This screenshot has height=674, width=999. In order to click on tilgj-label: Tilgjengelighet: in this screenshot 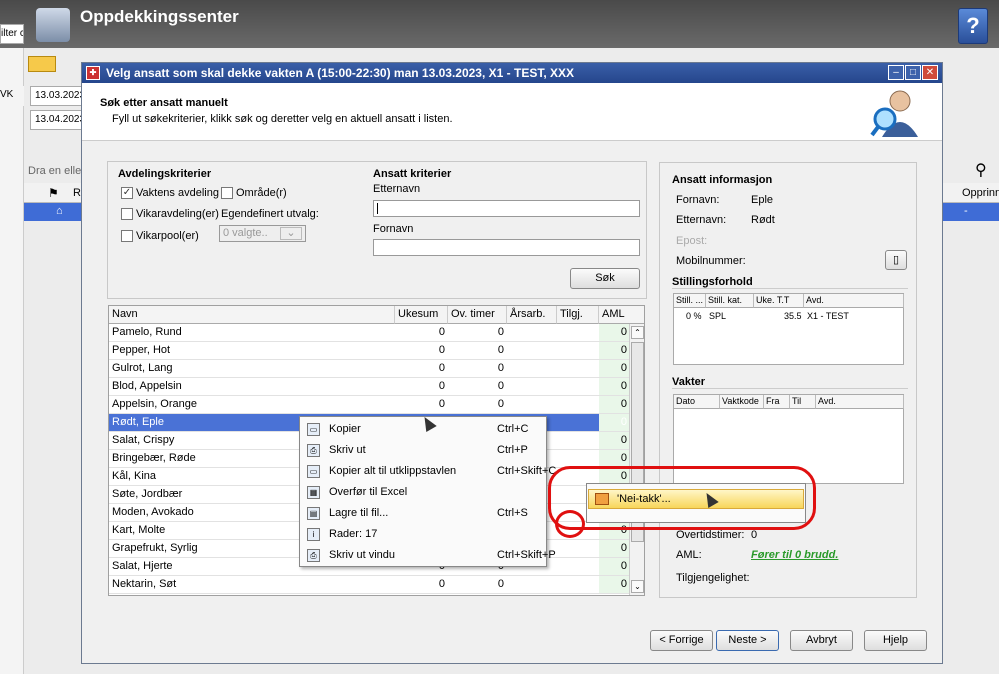, I will do `click(713, 578)`.